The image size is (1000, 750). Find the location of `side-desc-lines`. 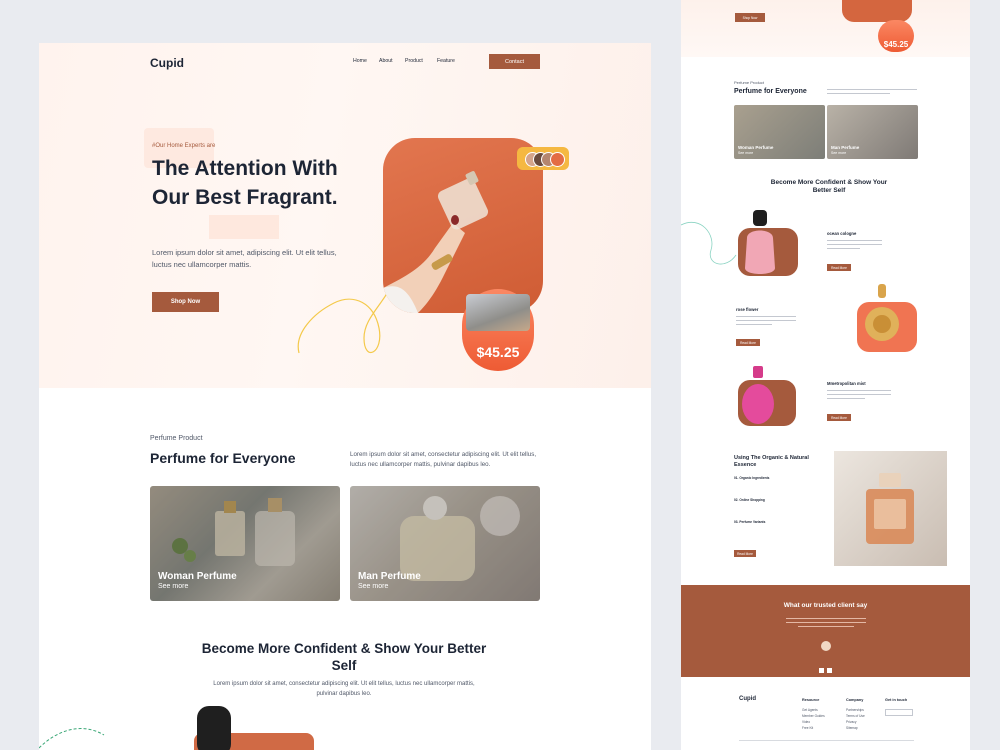

side-desc-lines is located at coordinates (872, 91).